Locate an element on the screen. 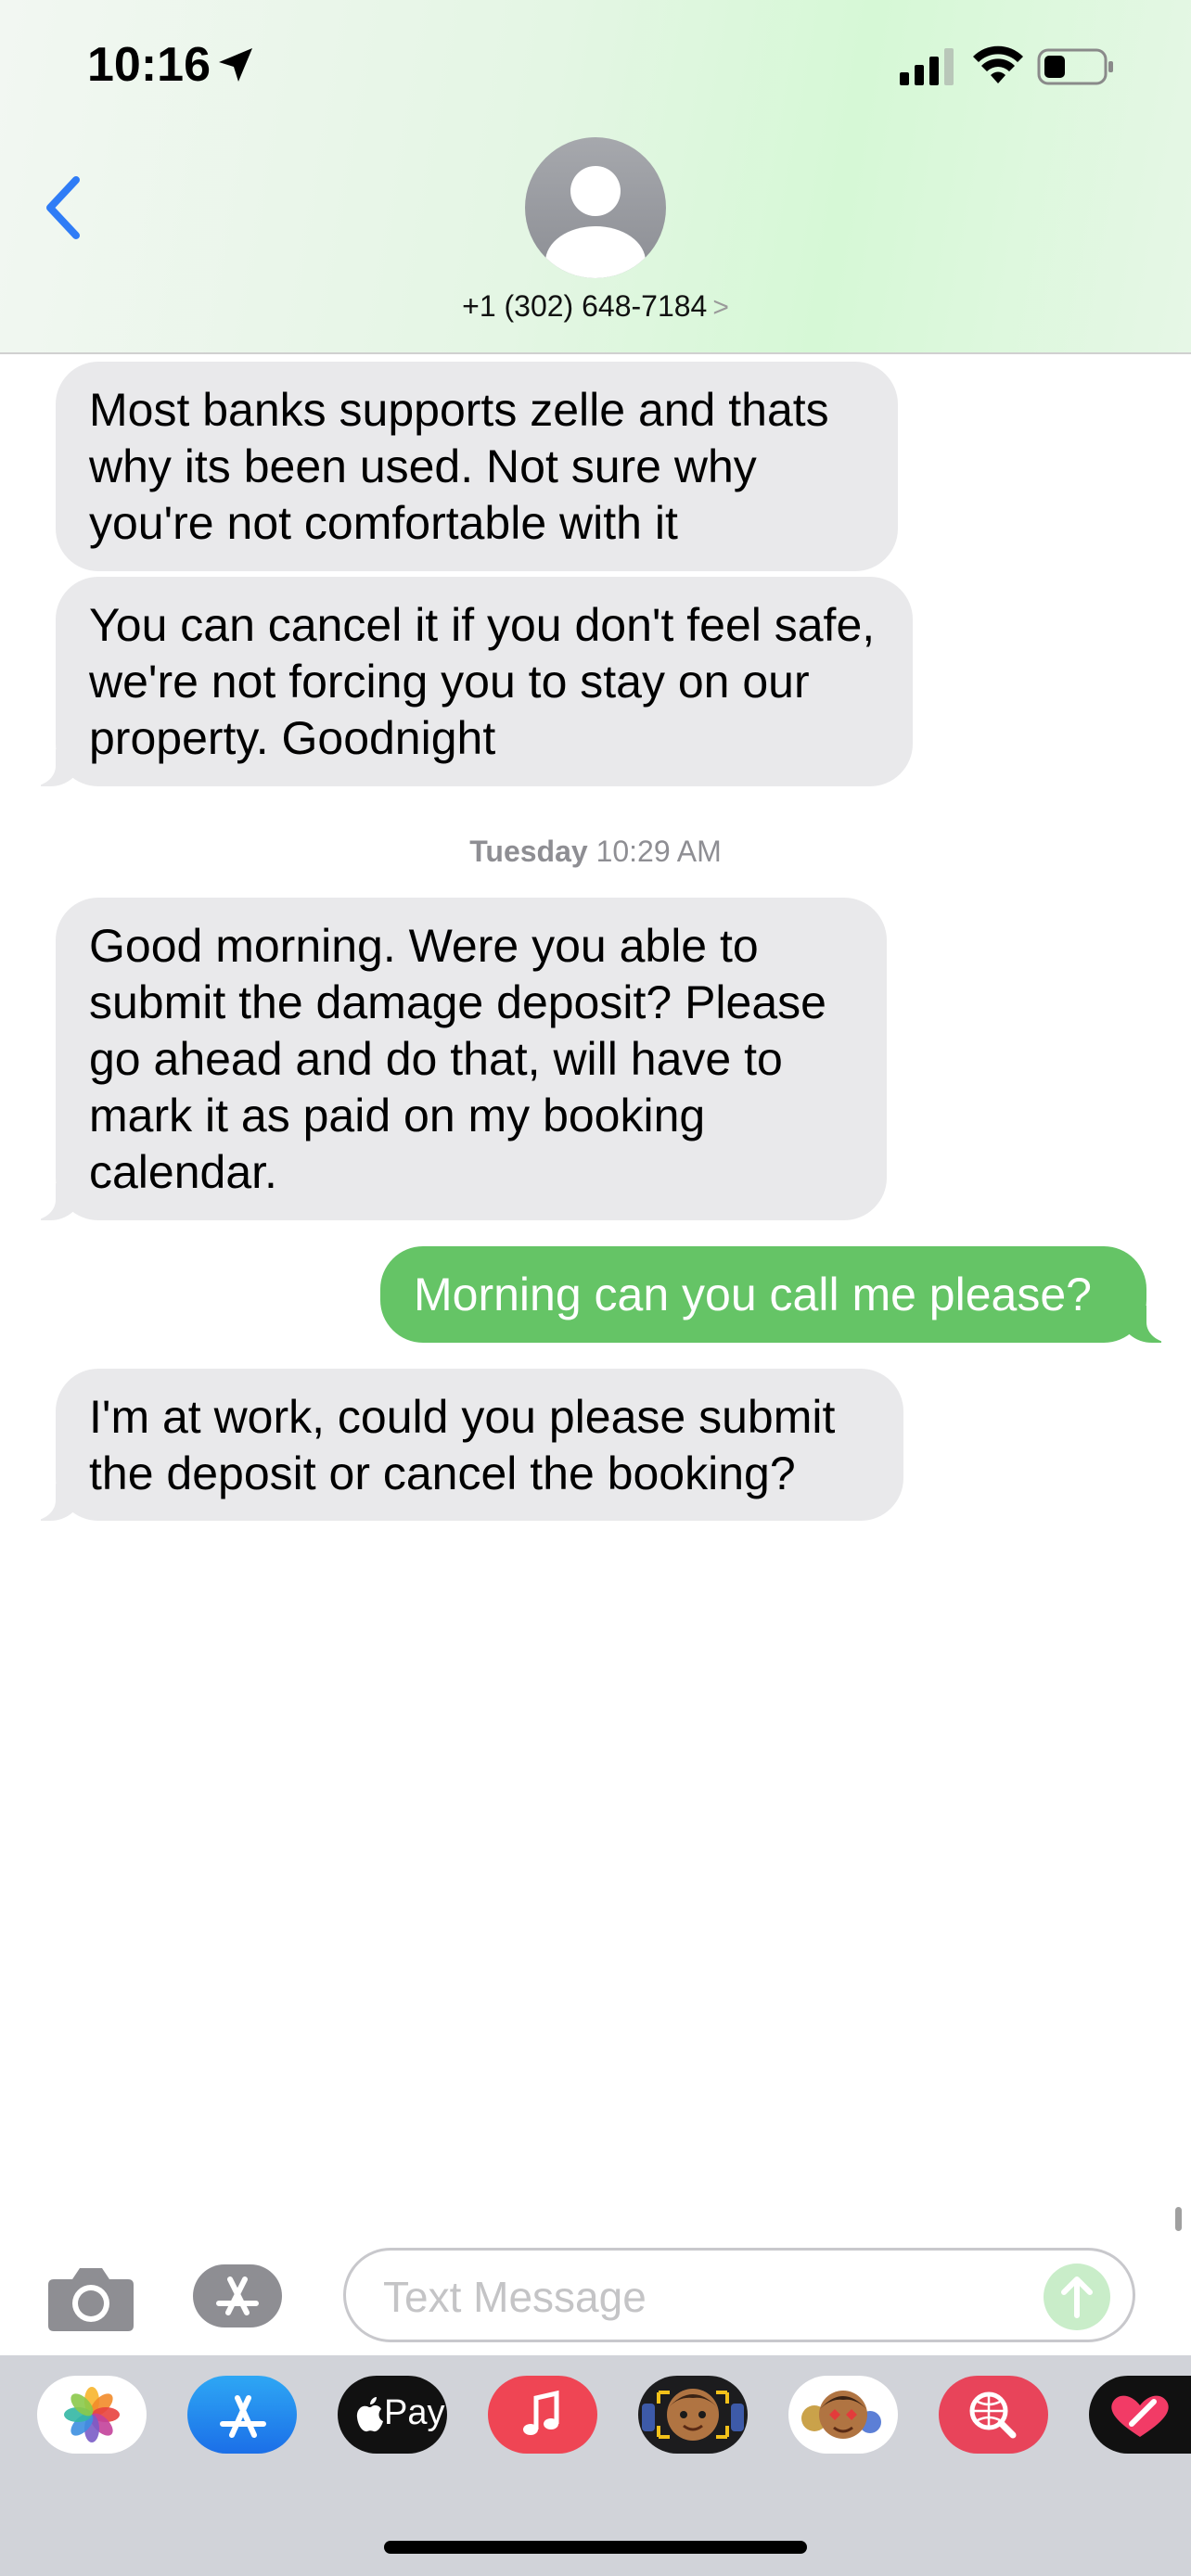 This screenshot has height=2576, width=1191. music-app-button is located at coordinates (542, 2415).